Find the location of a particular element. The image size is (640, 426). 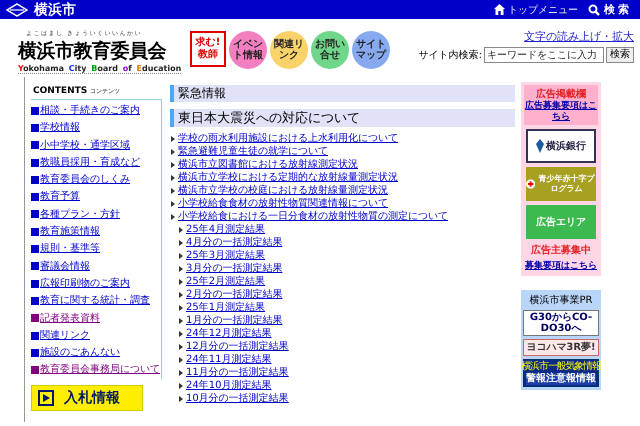

link: 25年1月測定結果 is located at coordinates (226, 307).